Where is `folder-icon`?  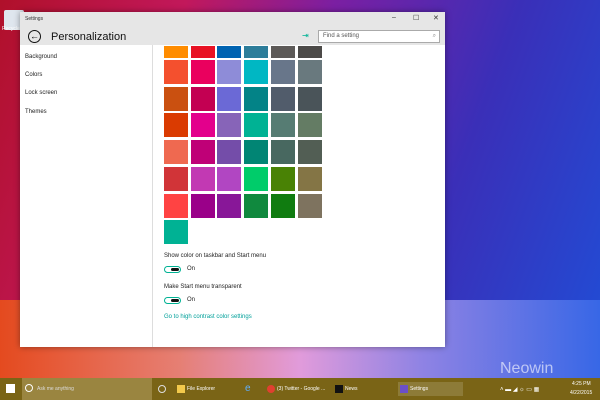 folder-icon is located at coordinates (181, 389).